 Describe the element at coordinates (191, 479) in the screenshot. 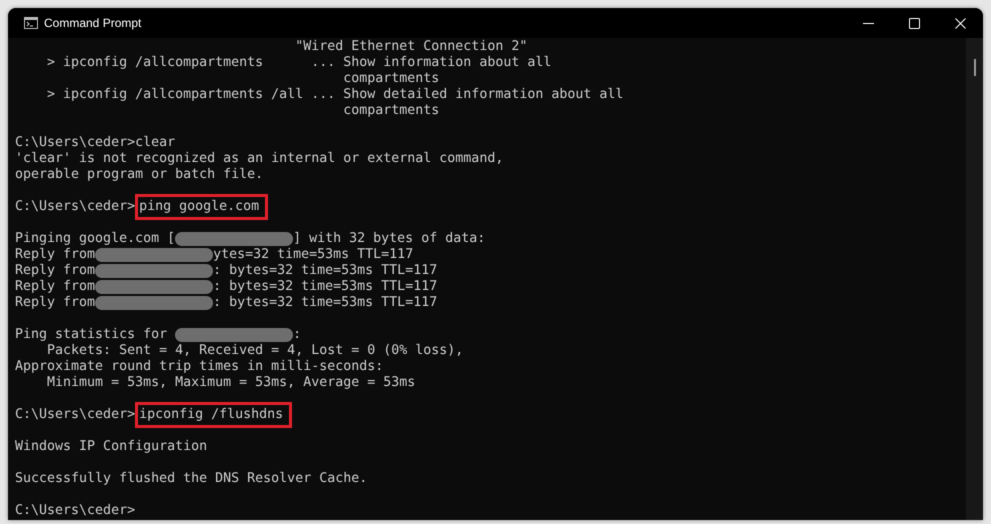

I see `console-text: Successfully flushed the DNS Resolver Cache.` at that location.